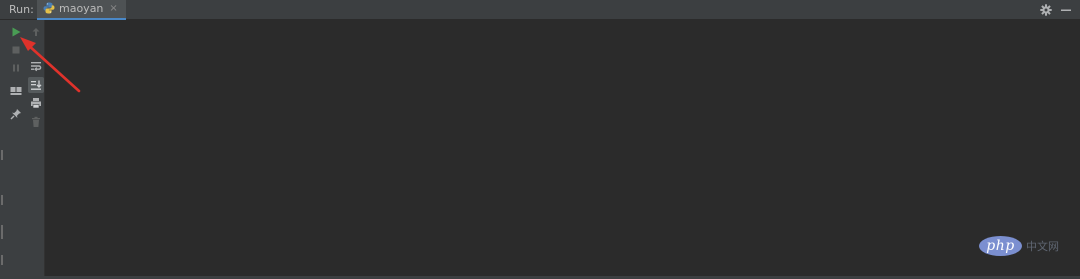 The image size is (1080, 279). I want to click on tab-maoyan: maoyan ×, so click(81, 10).